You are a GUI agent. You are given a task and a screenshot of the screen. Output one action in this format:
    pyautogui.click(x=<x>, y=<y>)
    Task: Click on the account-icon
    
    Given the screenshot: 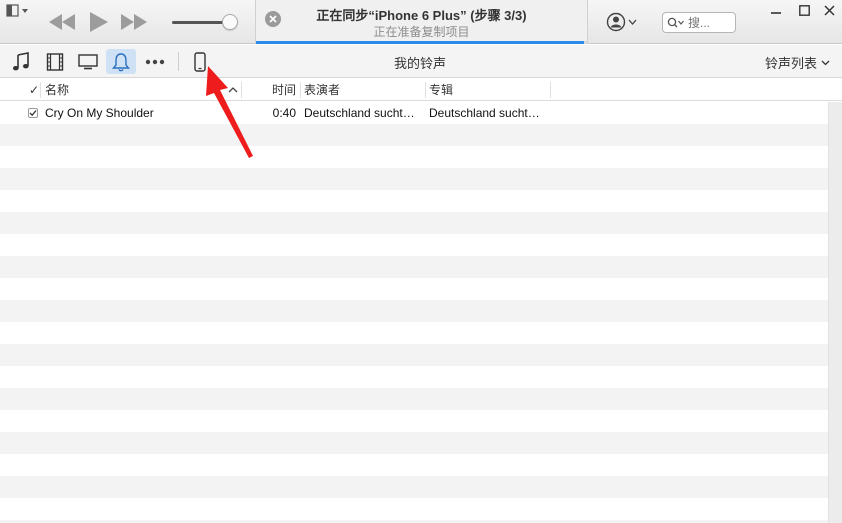 What is the action you would take?
    pyautogui.click(x=621, y=22)
    